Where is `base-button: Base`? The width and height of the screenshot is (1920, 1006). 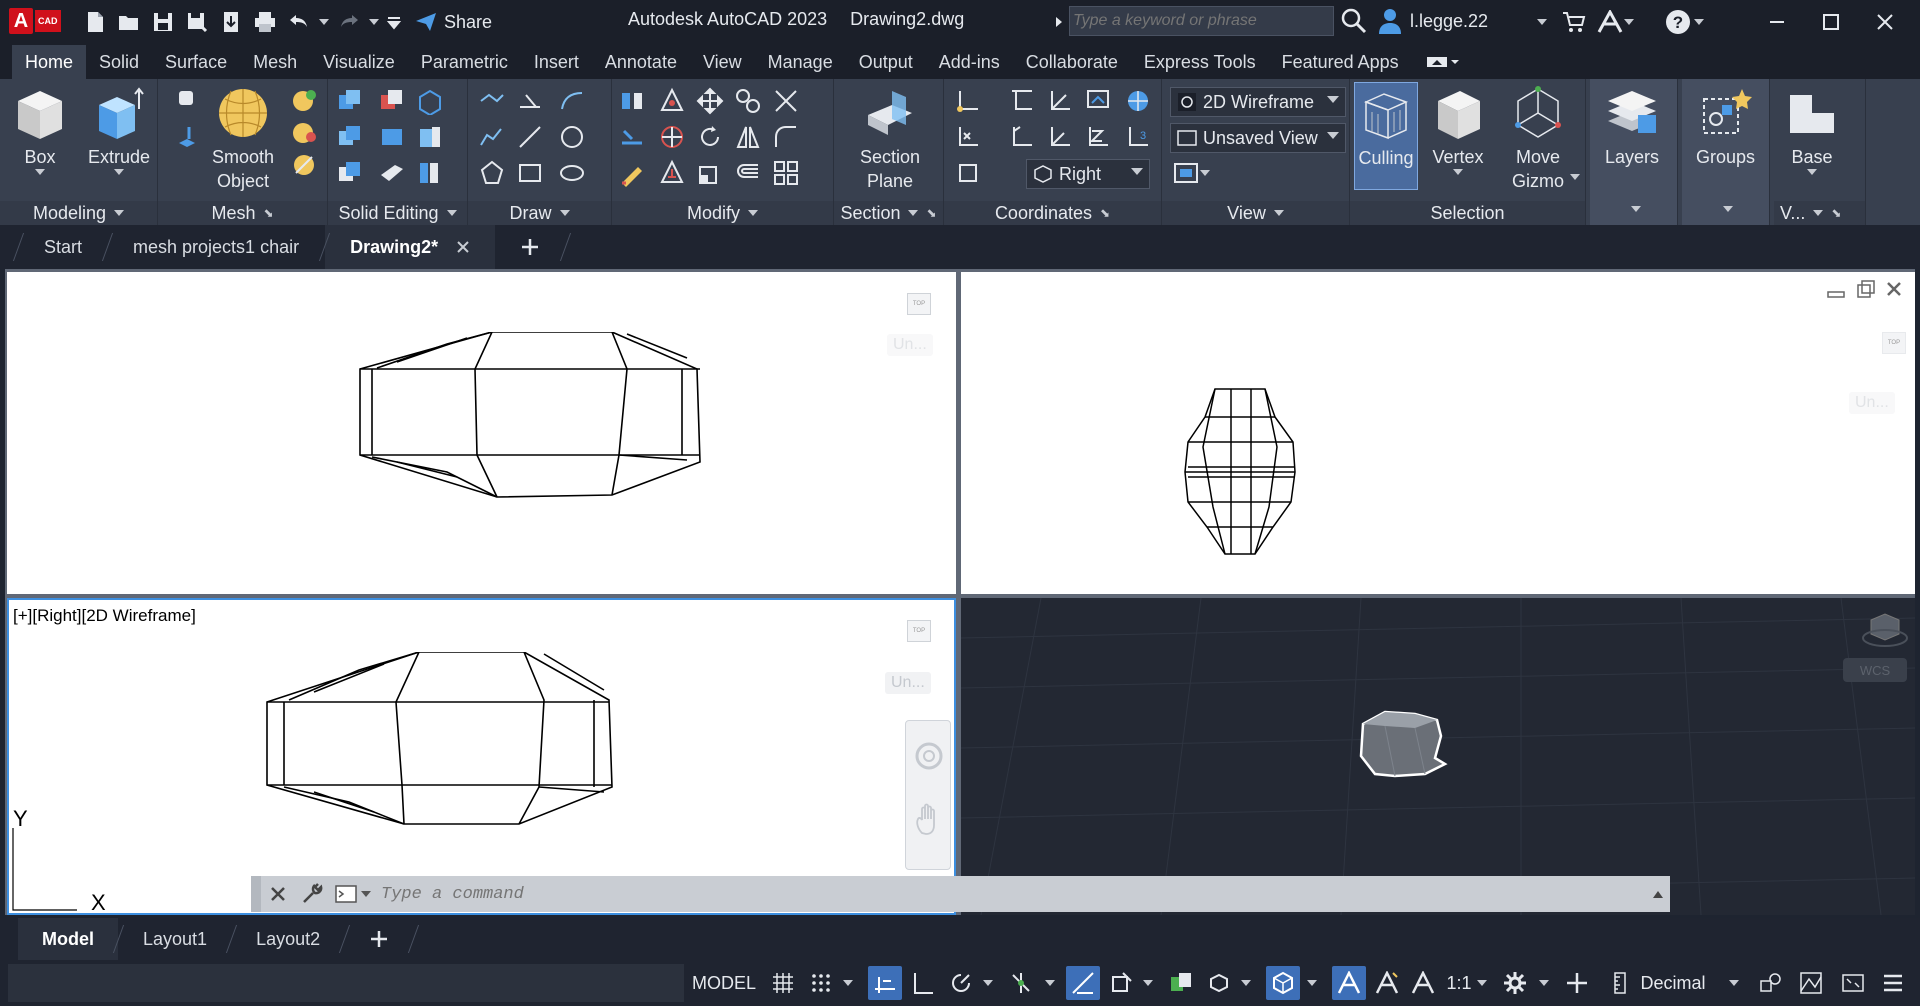
base-button: Base is located at coordinates (1812, 130).